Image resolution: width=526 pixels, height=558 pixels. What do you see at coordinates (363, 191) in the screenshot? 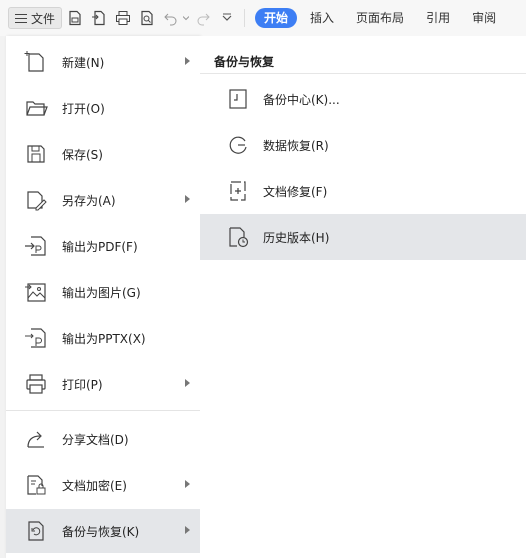
I see `submenu-item-doc-repair: 文档修复(F)` at bounding box center [363, 191].